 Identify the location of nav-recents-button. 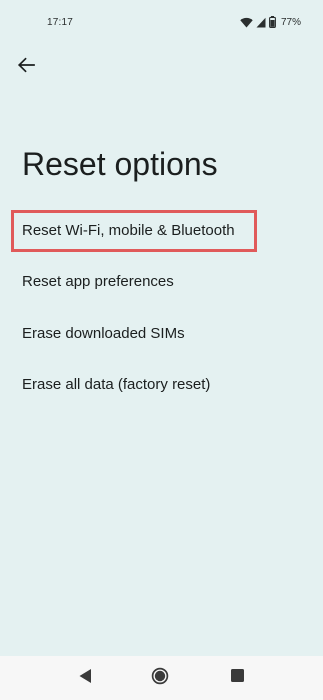
(237, 678).